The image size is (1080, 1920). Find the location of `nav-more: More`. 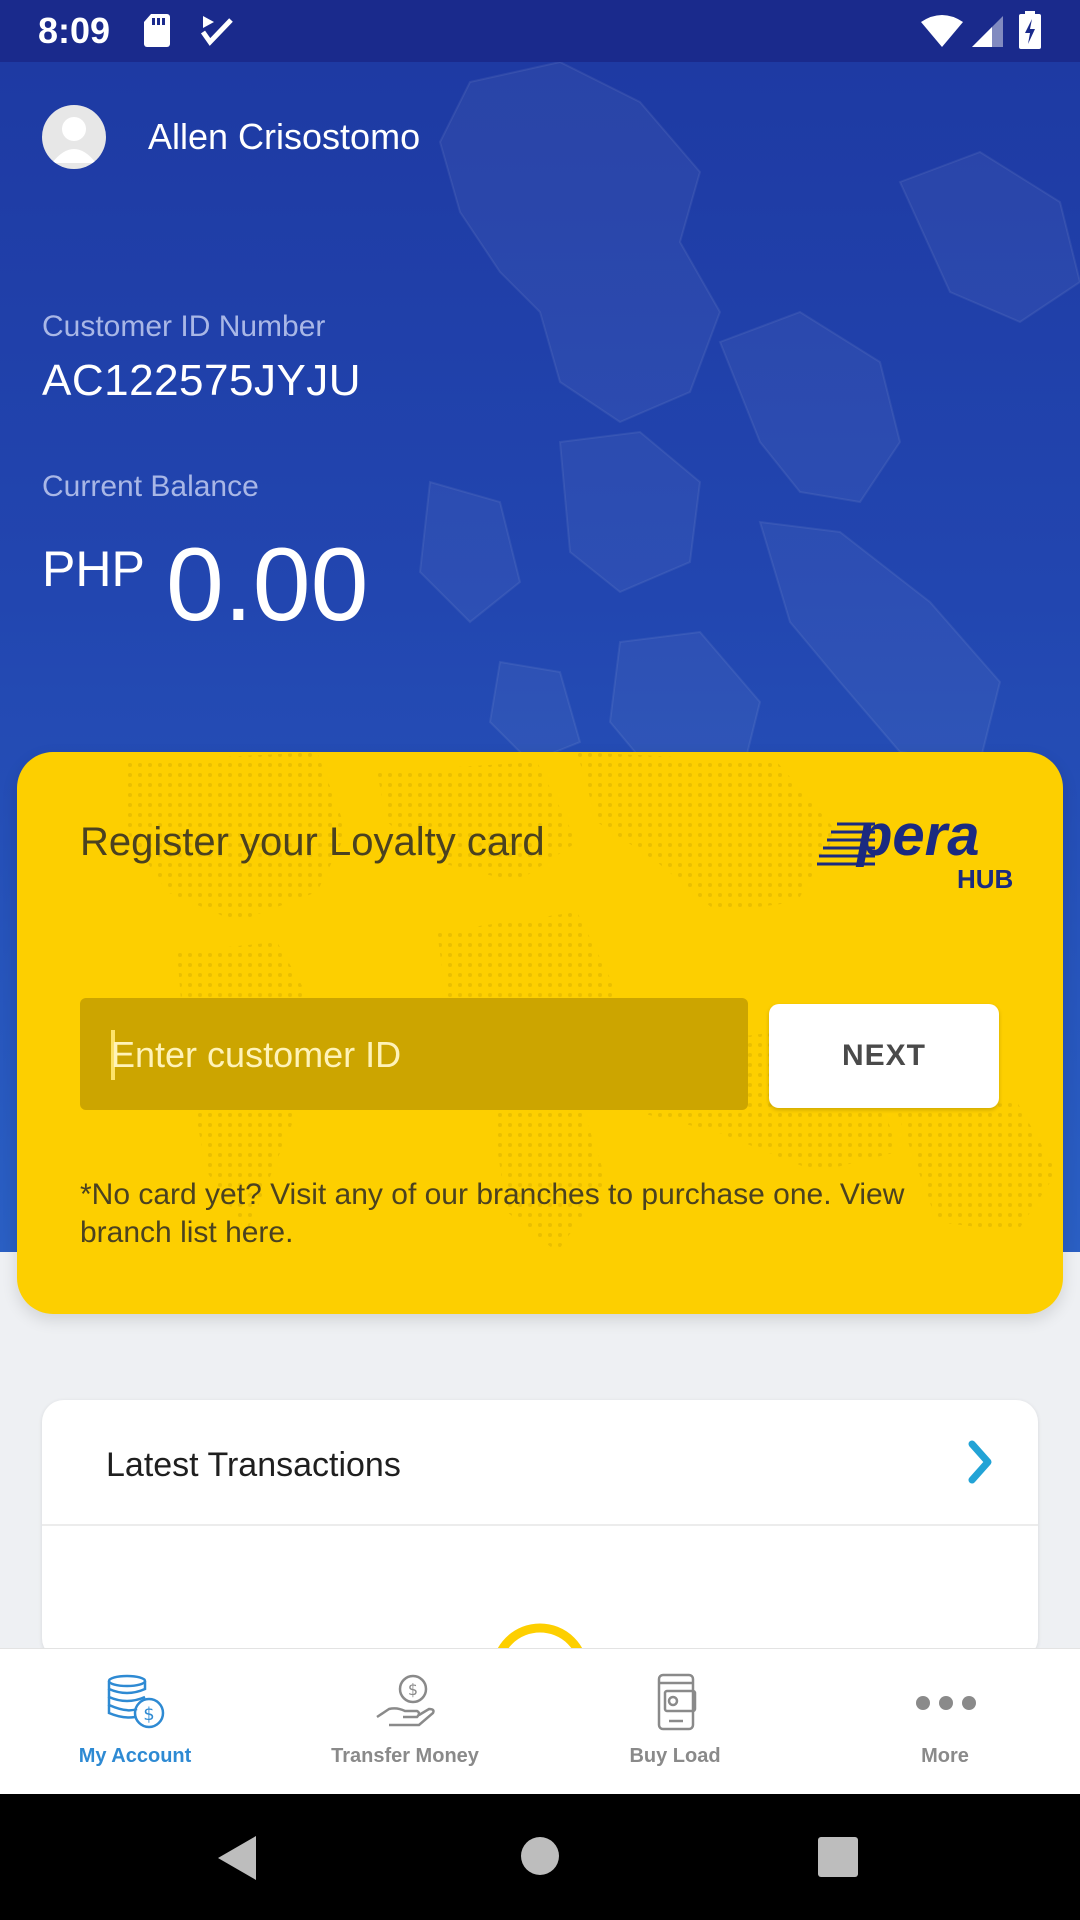

nav-more: More is located at coordinates (945, 1722).